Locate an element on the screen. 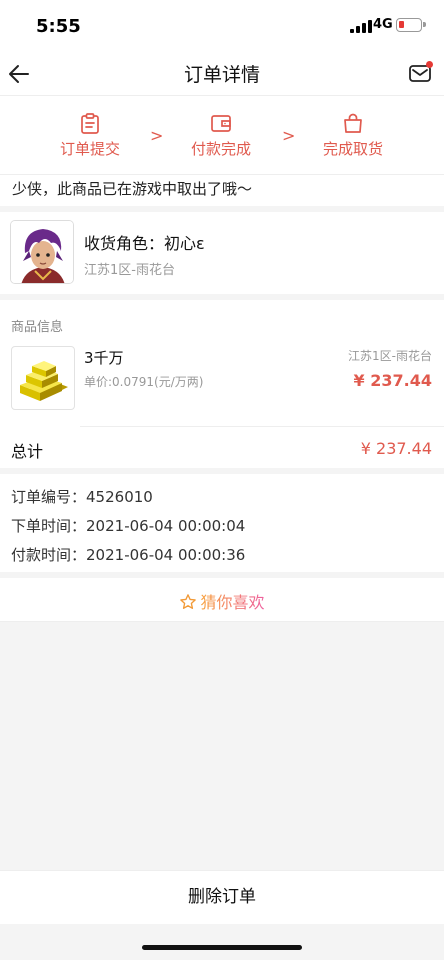  step-submitted: 订单提交 is located at coordinates (90, 135).